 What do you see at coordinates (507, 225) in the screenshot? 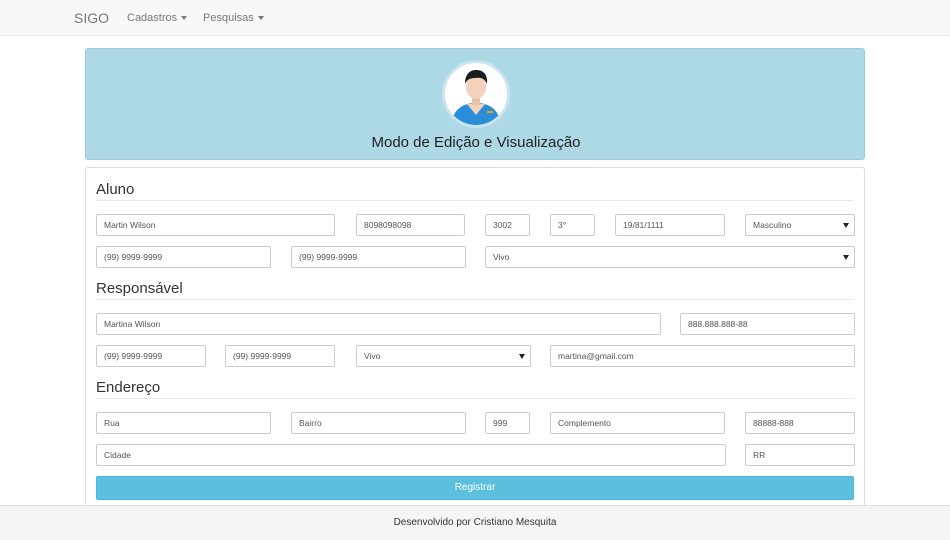
I see `student-number-input: 3002` at bounding box center [507, 225].